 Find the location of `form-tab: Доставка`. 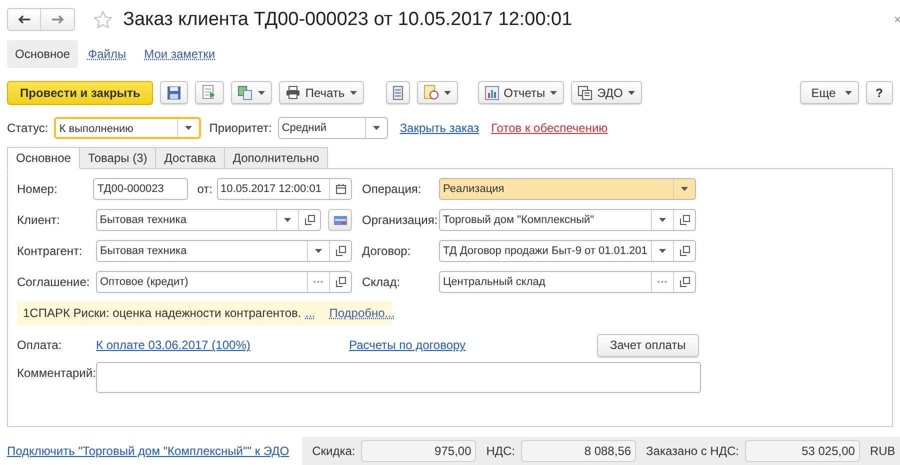

form-tab: Доставка is located at coordinates (190, 158).